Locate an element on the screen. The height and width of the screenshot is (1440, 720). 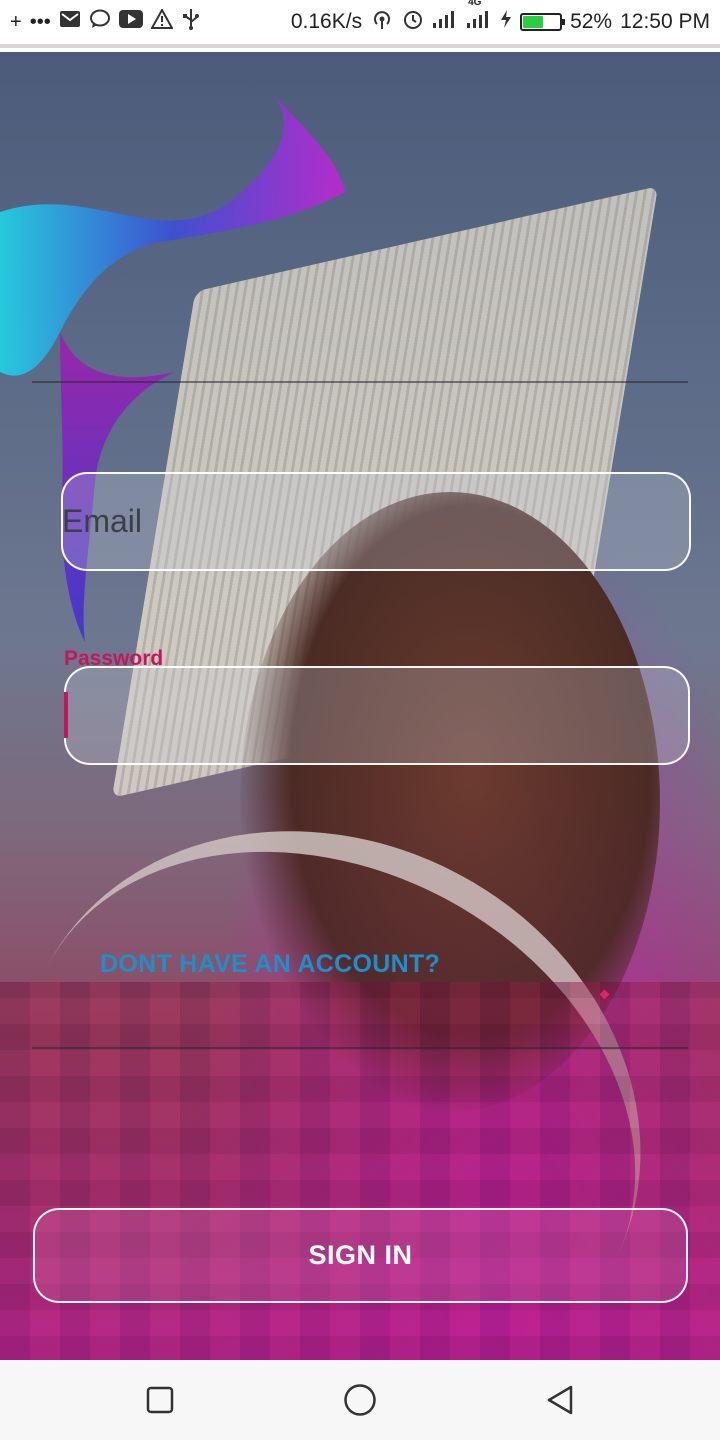
signal-4g-icon: 4G is located at coordinates (479, 17).